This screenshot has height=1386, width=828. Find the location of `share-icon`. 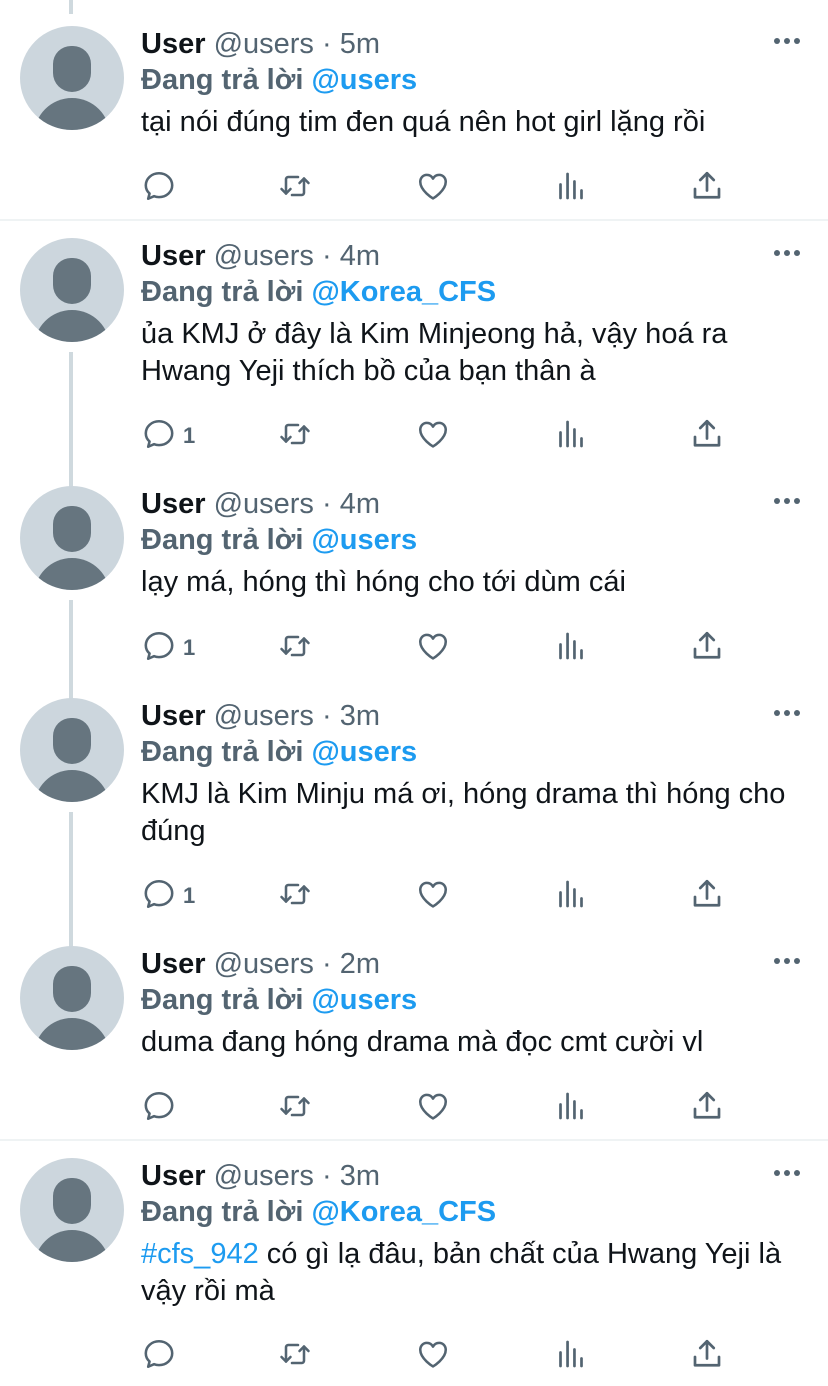

share-icon is located at coordinates (707, 896).